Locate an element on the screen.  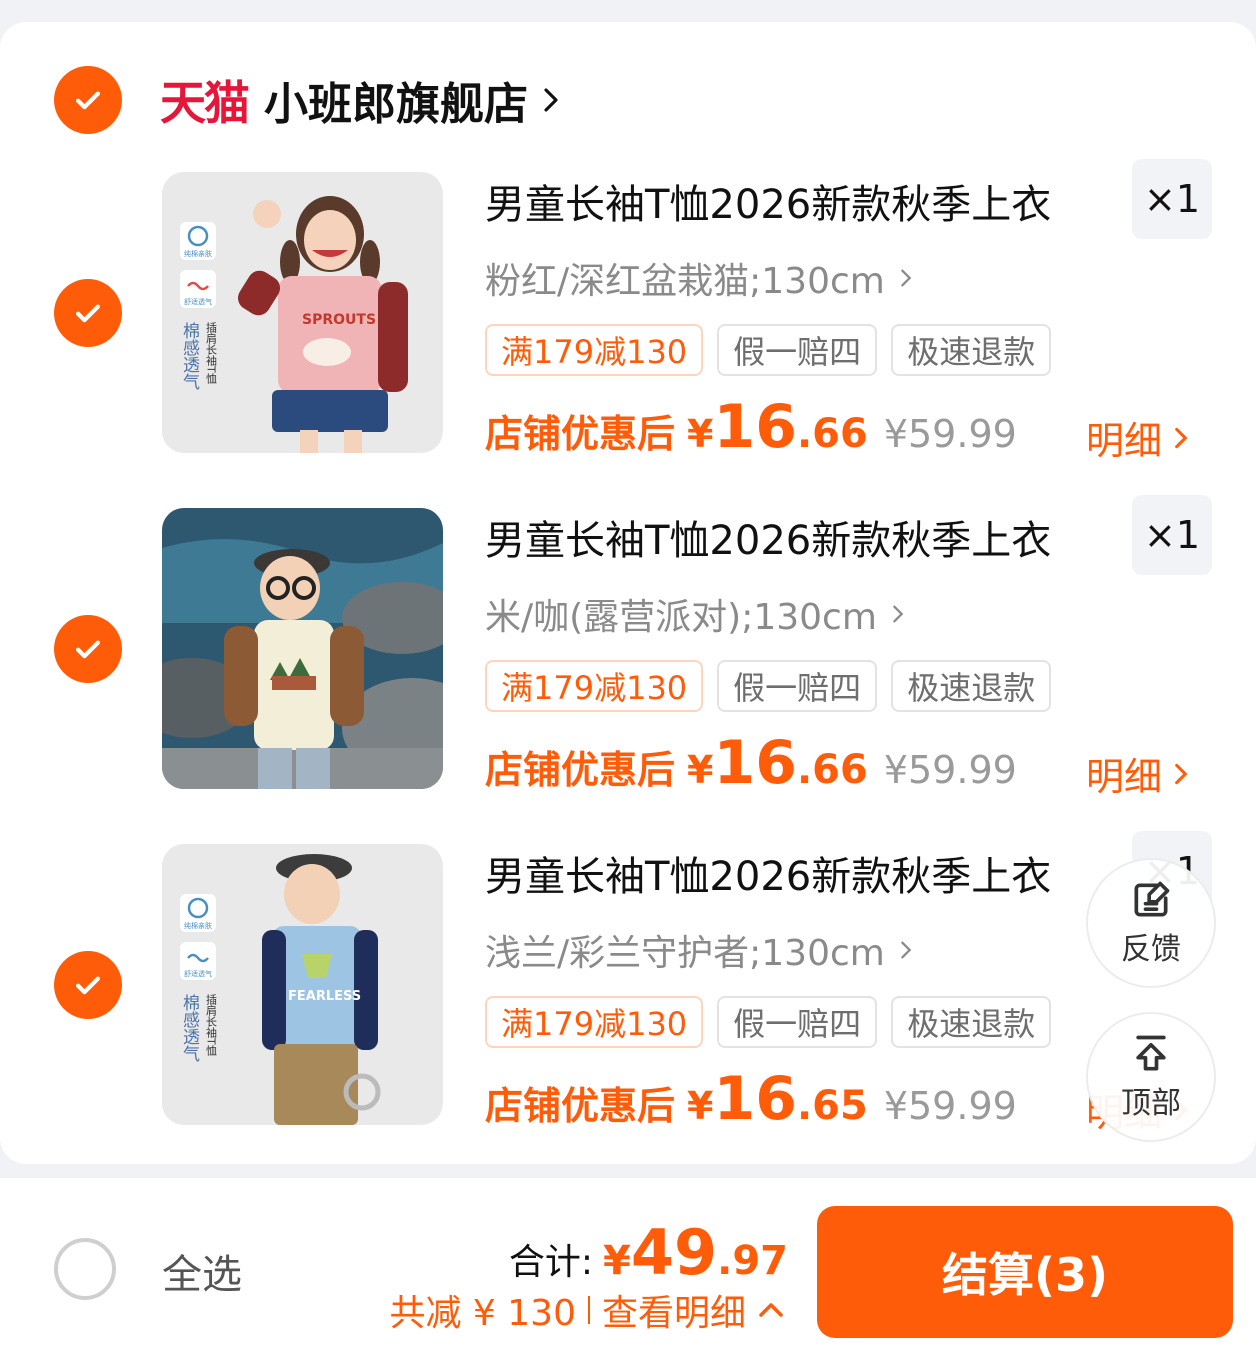
edit-note-icon is located at coordinates (1152, 899).